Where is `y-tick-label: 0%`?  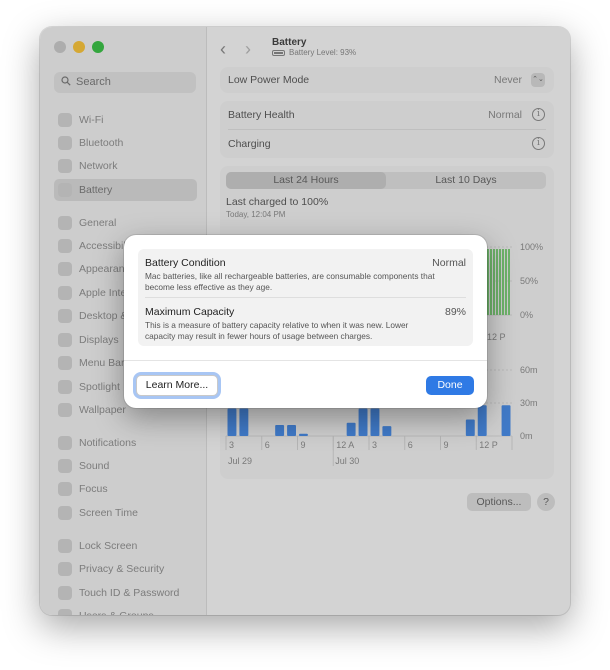 y-tick-label: 0% is located at coordinates (526, 315).